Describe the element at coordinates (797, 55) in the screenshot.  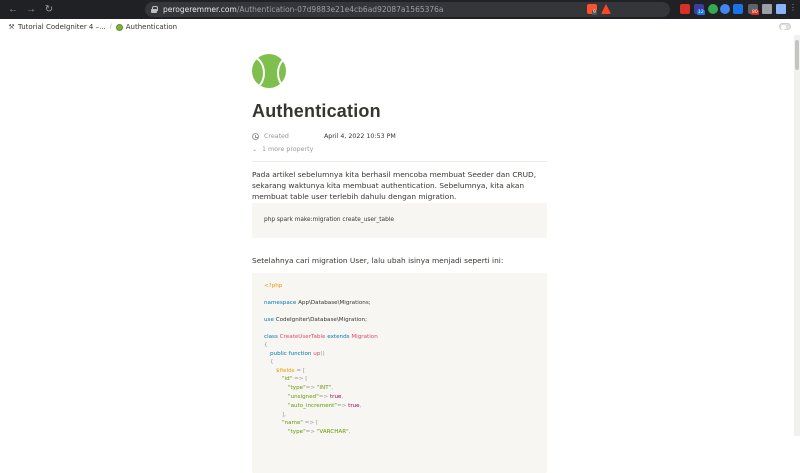
I see `scrollbar-thumb` at that location.